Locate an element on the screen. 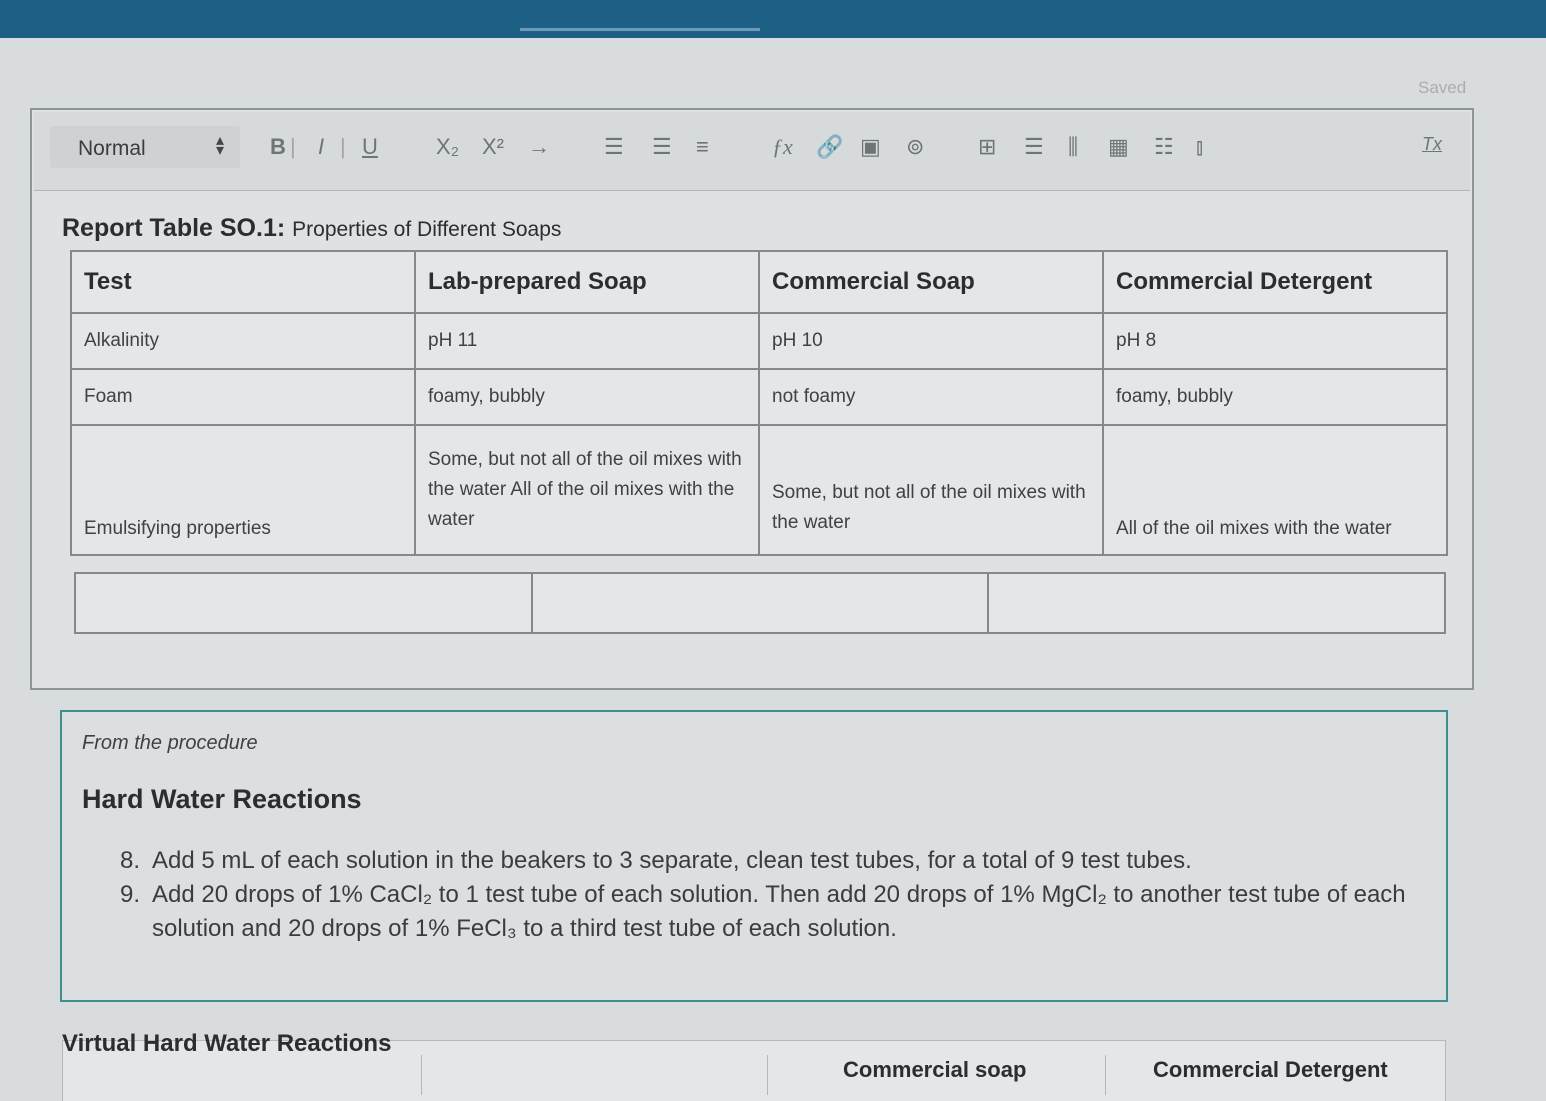 This screenshot has height=1101, width=1546. section-title: Virtual Hard Water Reactions is located at coordinates (227, 1043).